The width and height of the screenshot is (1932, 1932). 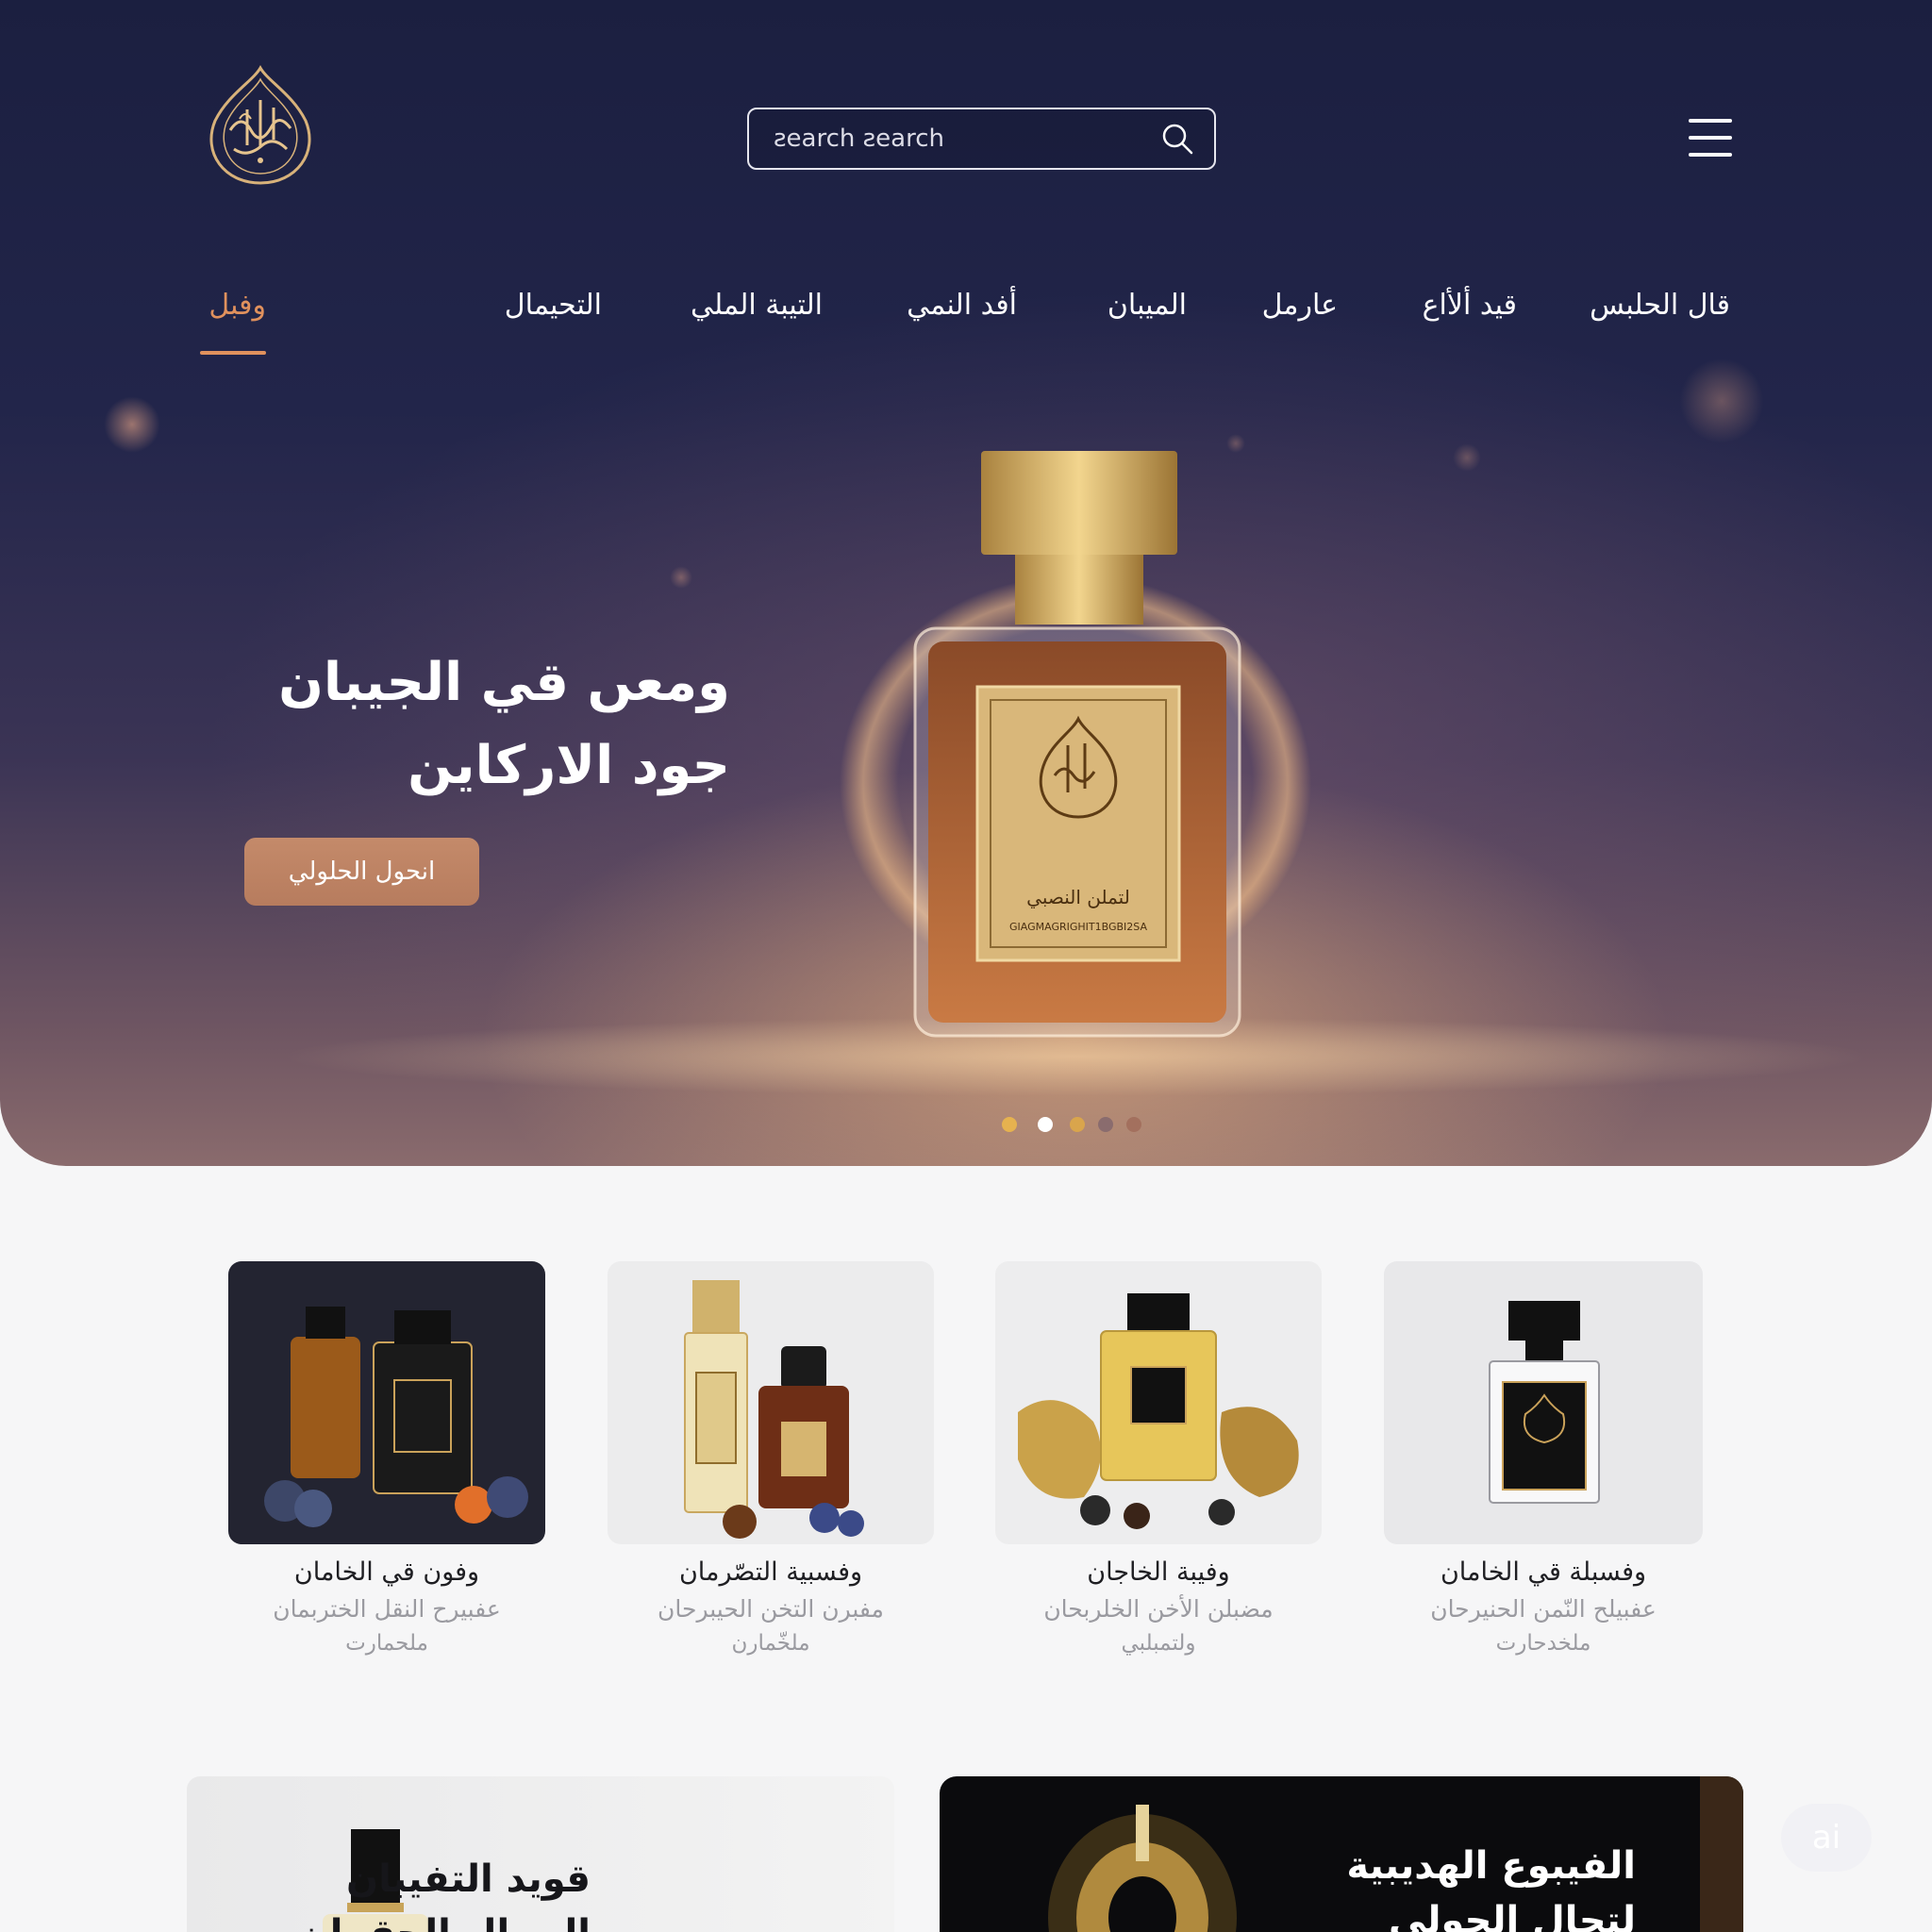 What do you see at coordinates (1544, 1572) in the screenshot?
I see `product-name: وفسبلة قي الخامان` at bounding box center [1544, 1572].